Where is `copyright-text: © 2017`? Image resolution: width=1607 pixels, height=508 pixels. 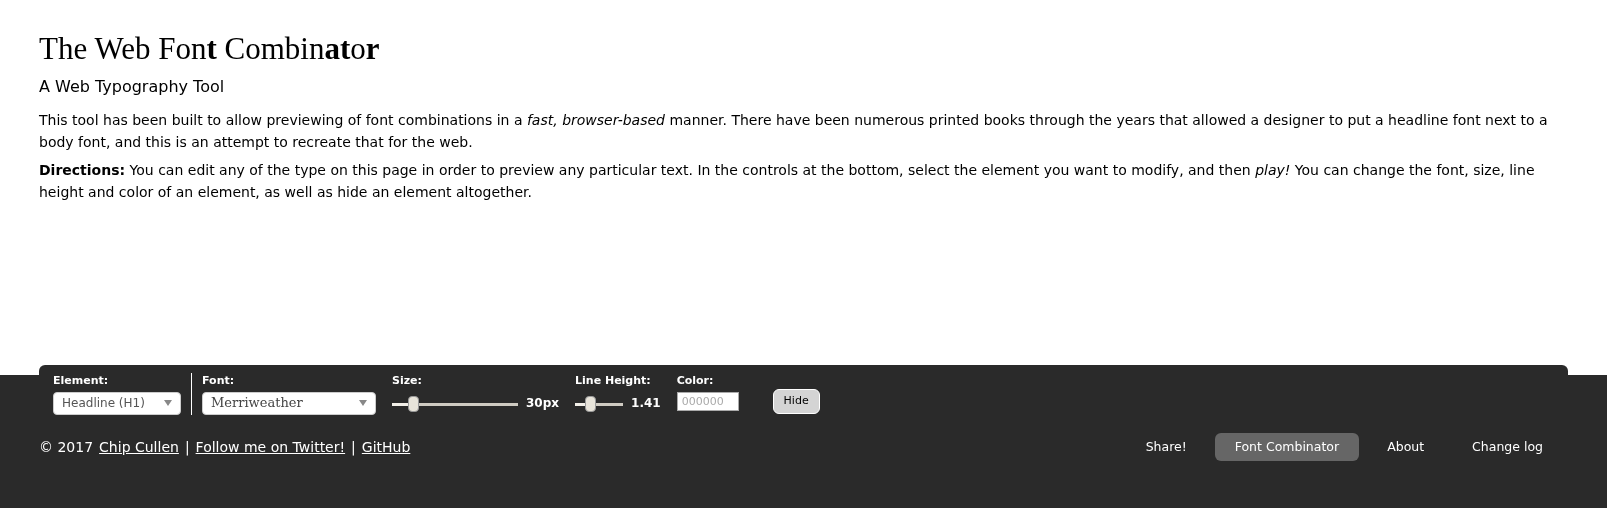
copyright-text: © 2017 is located at coordinates (66, 447).